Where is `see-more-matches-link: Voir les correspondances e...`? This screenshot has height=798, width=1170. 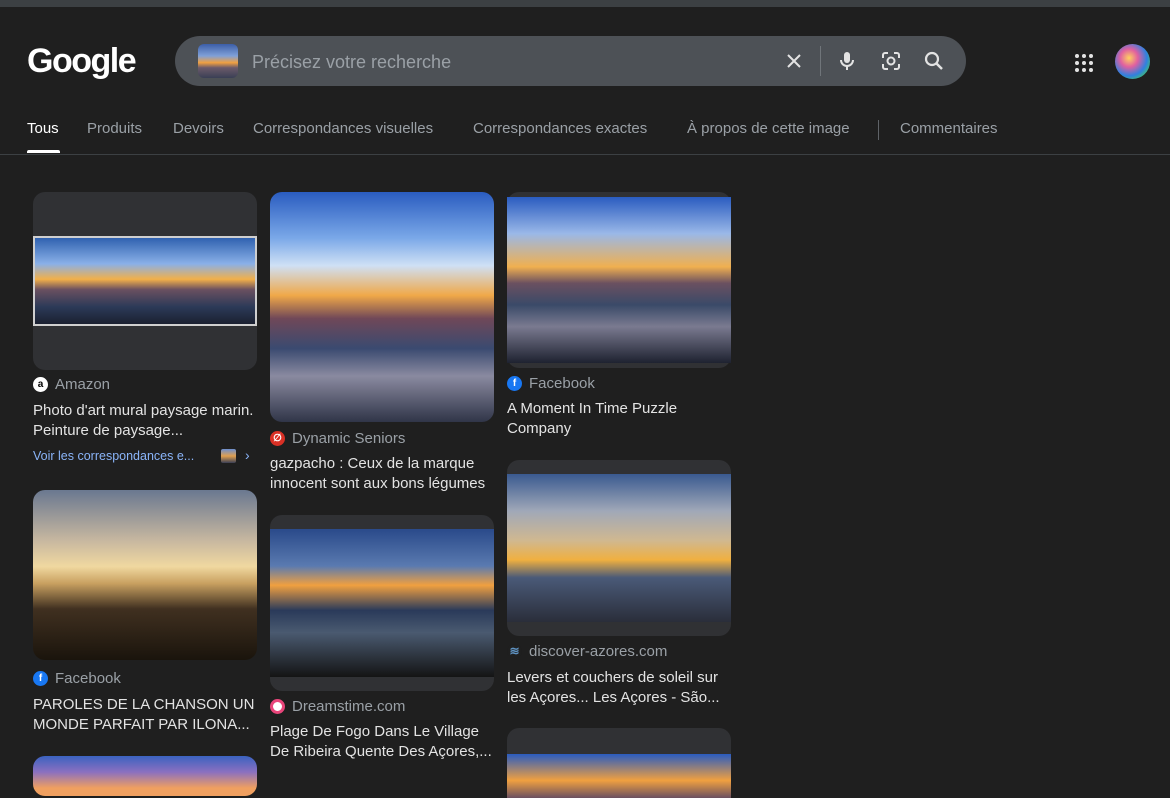 see-more-matches-link: Voir les correspondances e... is located at coordinates (113, 456).